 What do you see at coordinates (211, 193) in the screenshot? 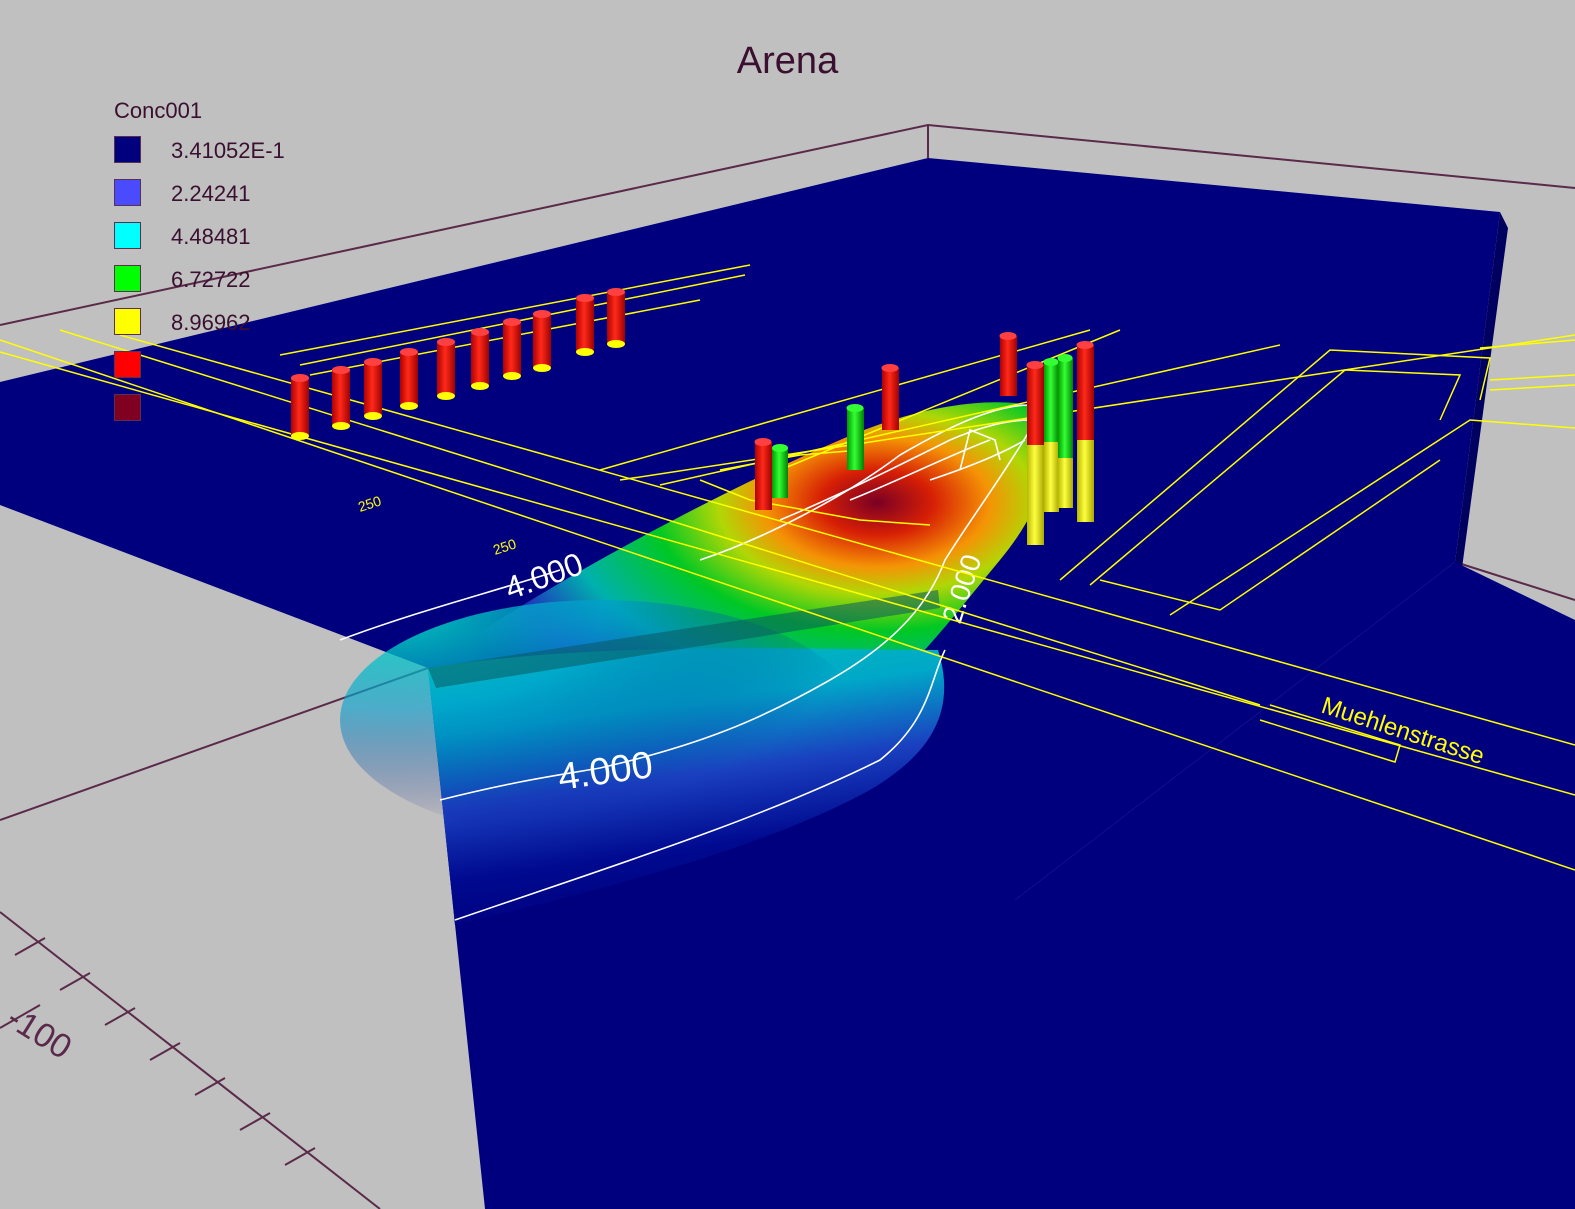
I see `legend-label: 2.24241` at bounding box center [211, 193].